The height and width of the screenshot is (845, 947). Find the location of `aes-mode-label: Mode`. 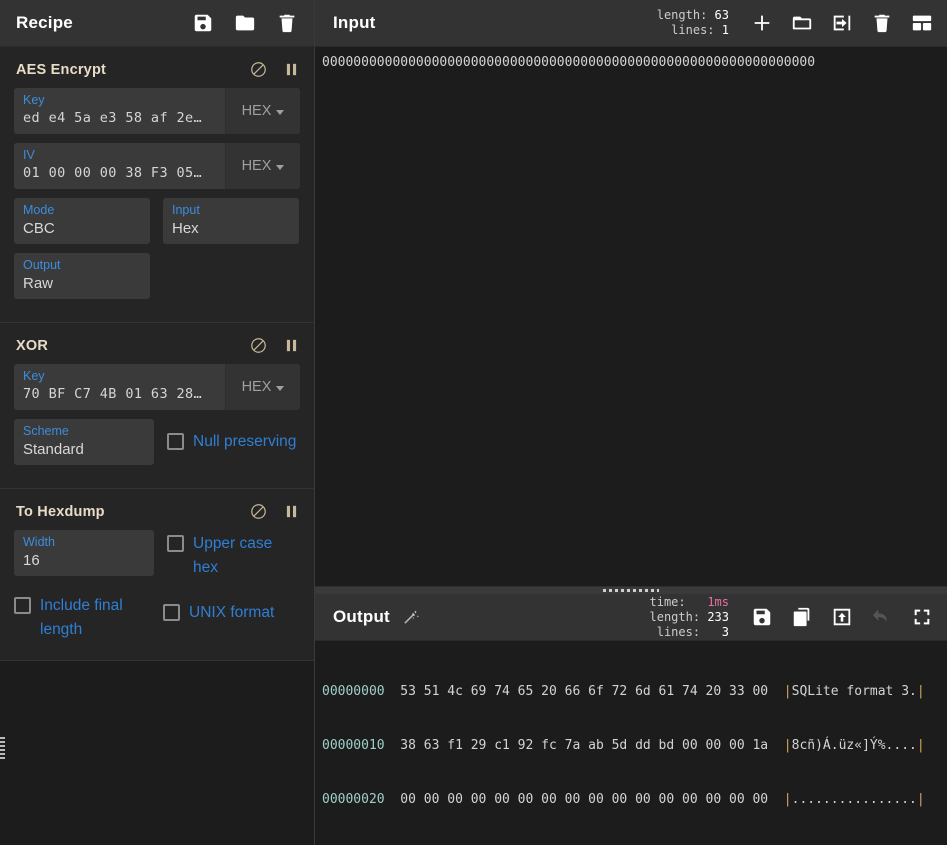

aes-mode-label: Mode is located at coordinates (39, 210).